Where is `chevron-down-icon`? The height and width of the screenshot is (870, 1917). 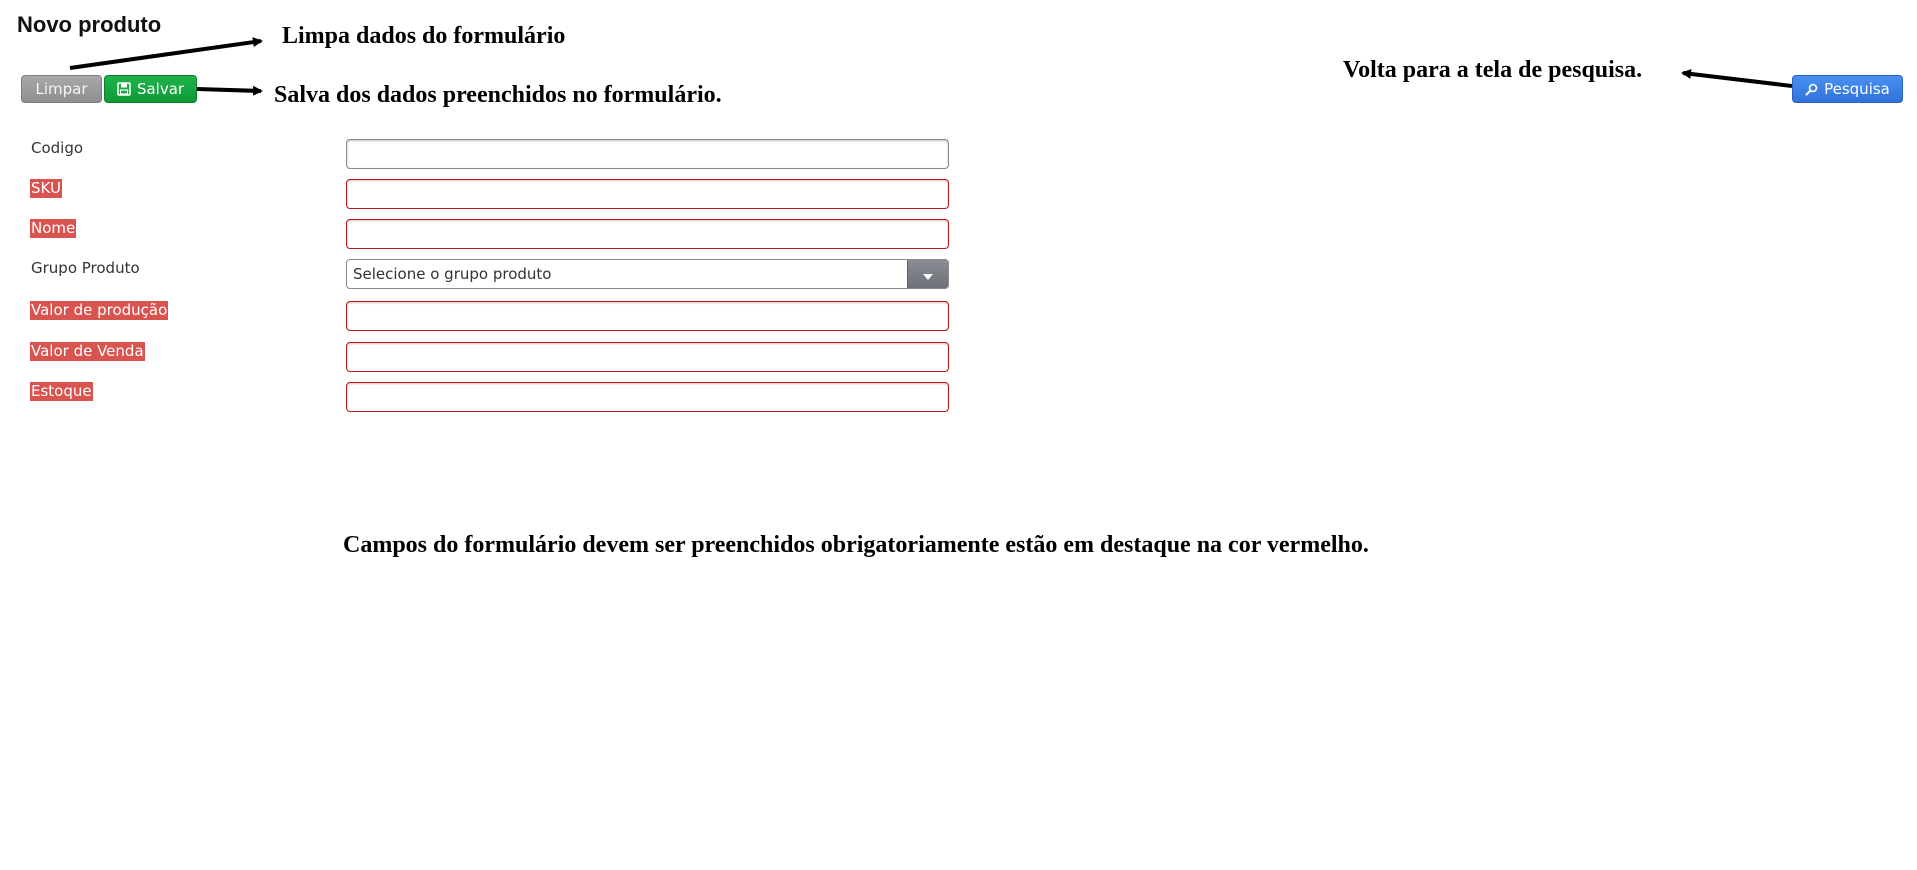 chevron-down-icon is located at coordinates (928, 274).